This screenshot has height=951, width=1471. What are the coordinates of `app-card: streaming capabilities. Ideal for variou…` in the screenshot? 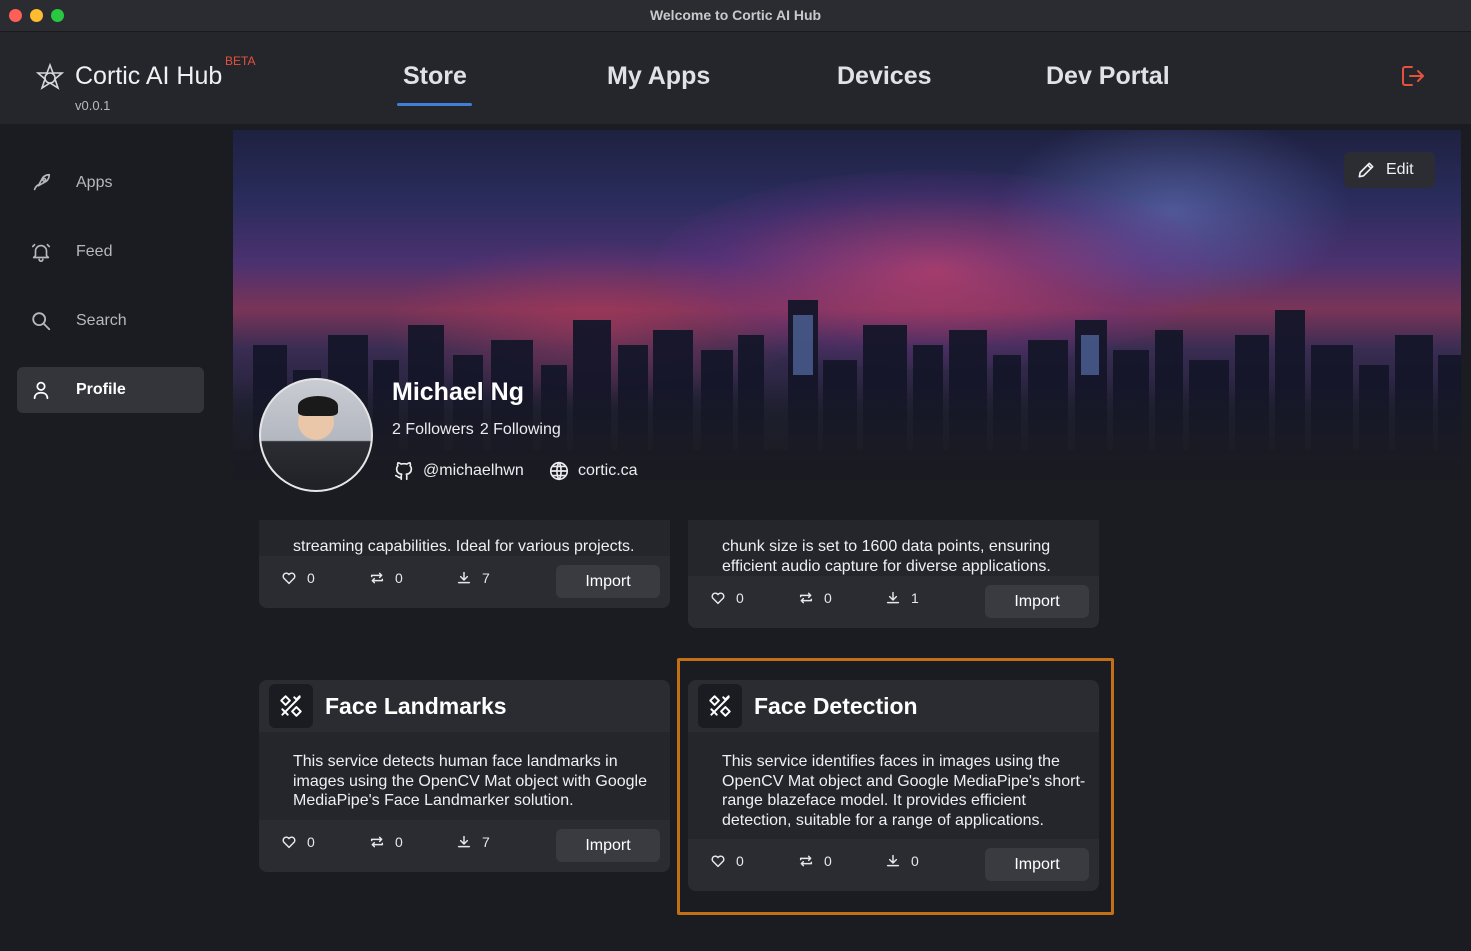 It's located at (464, 564).